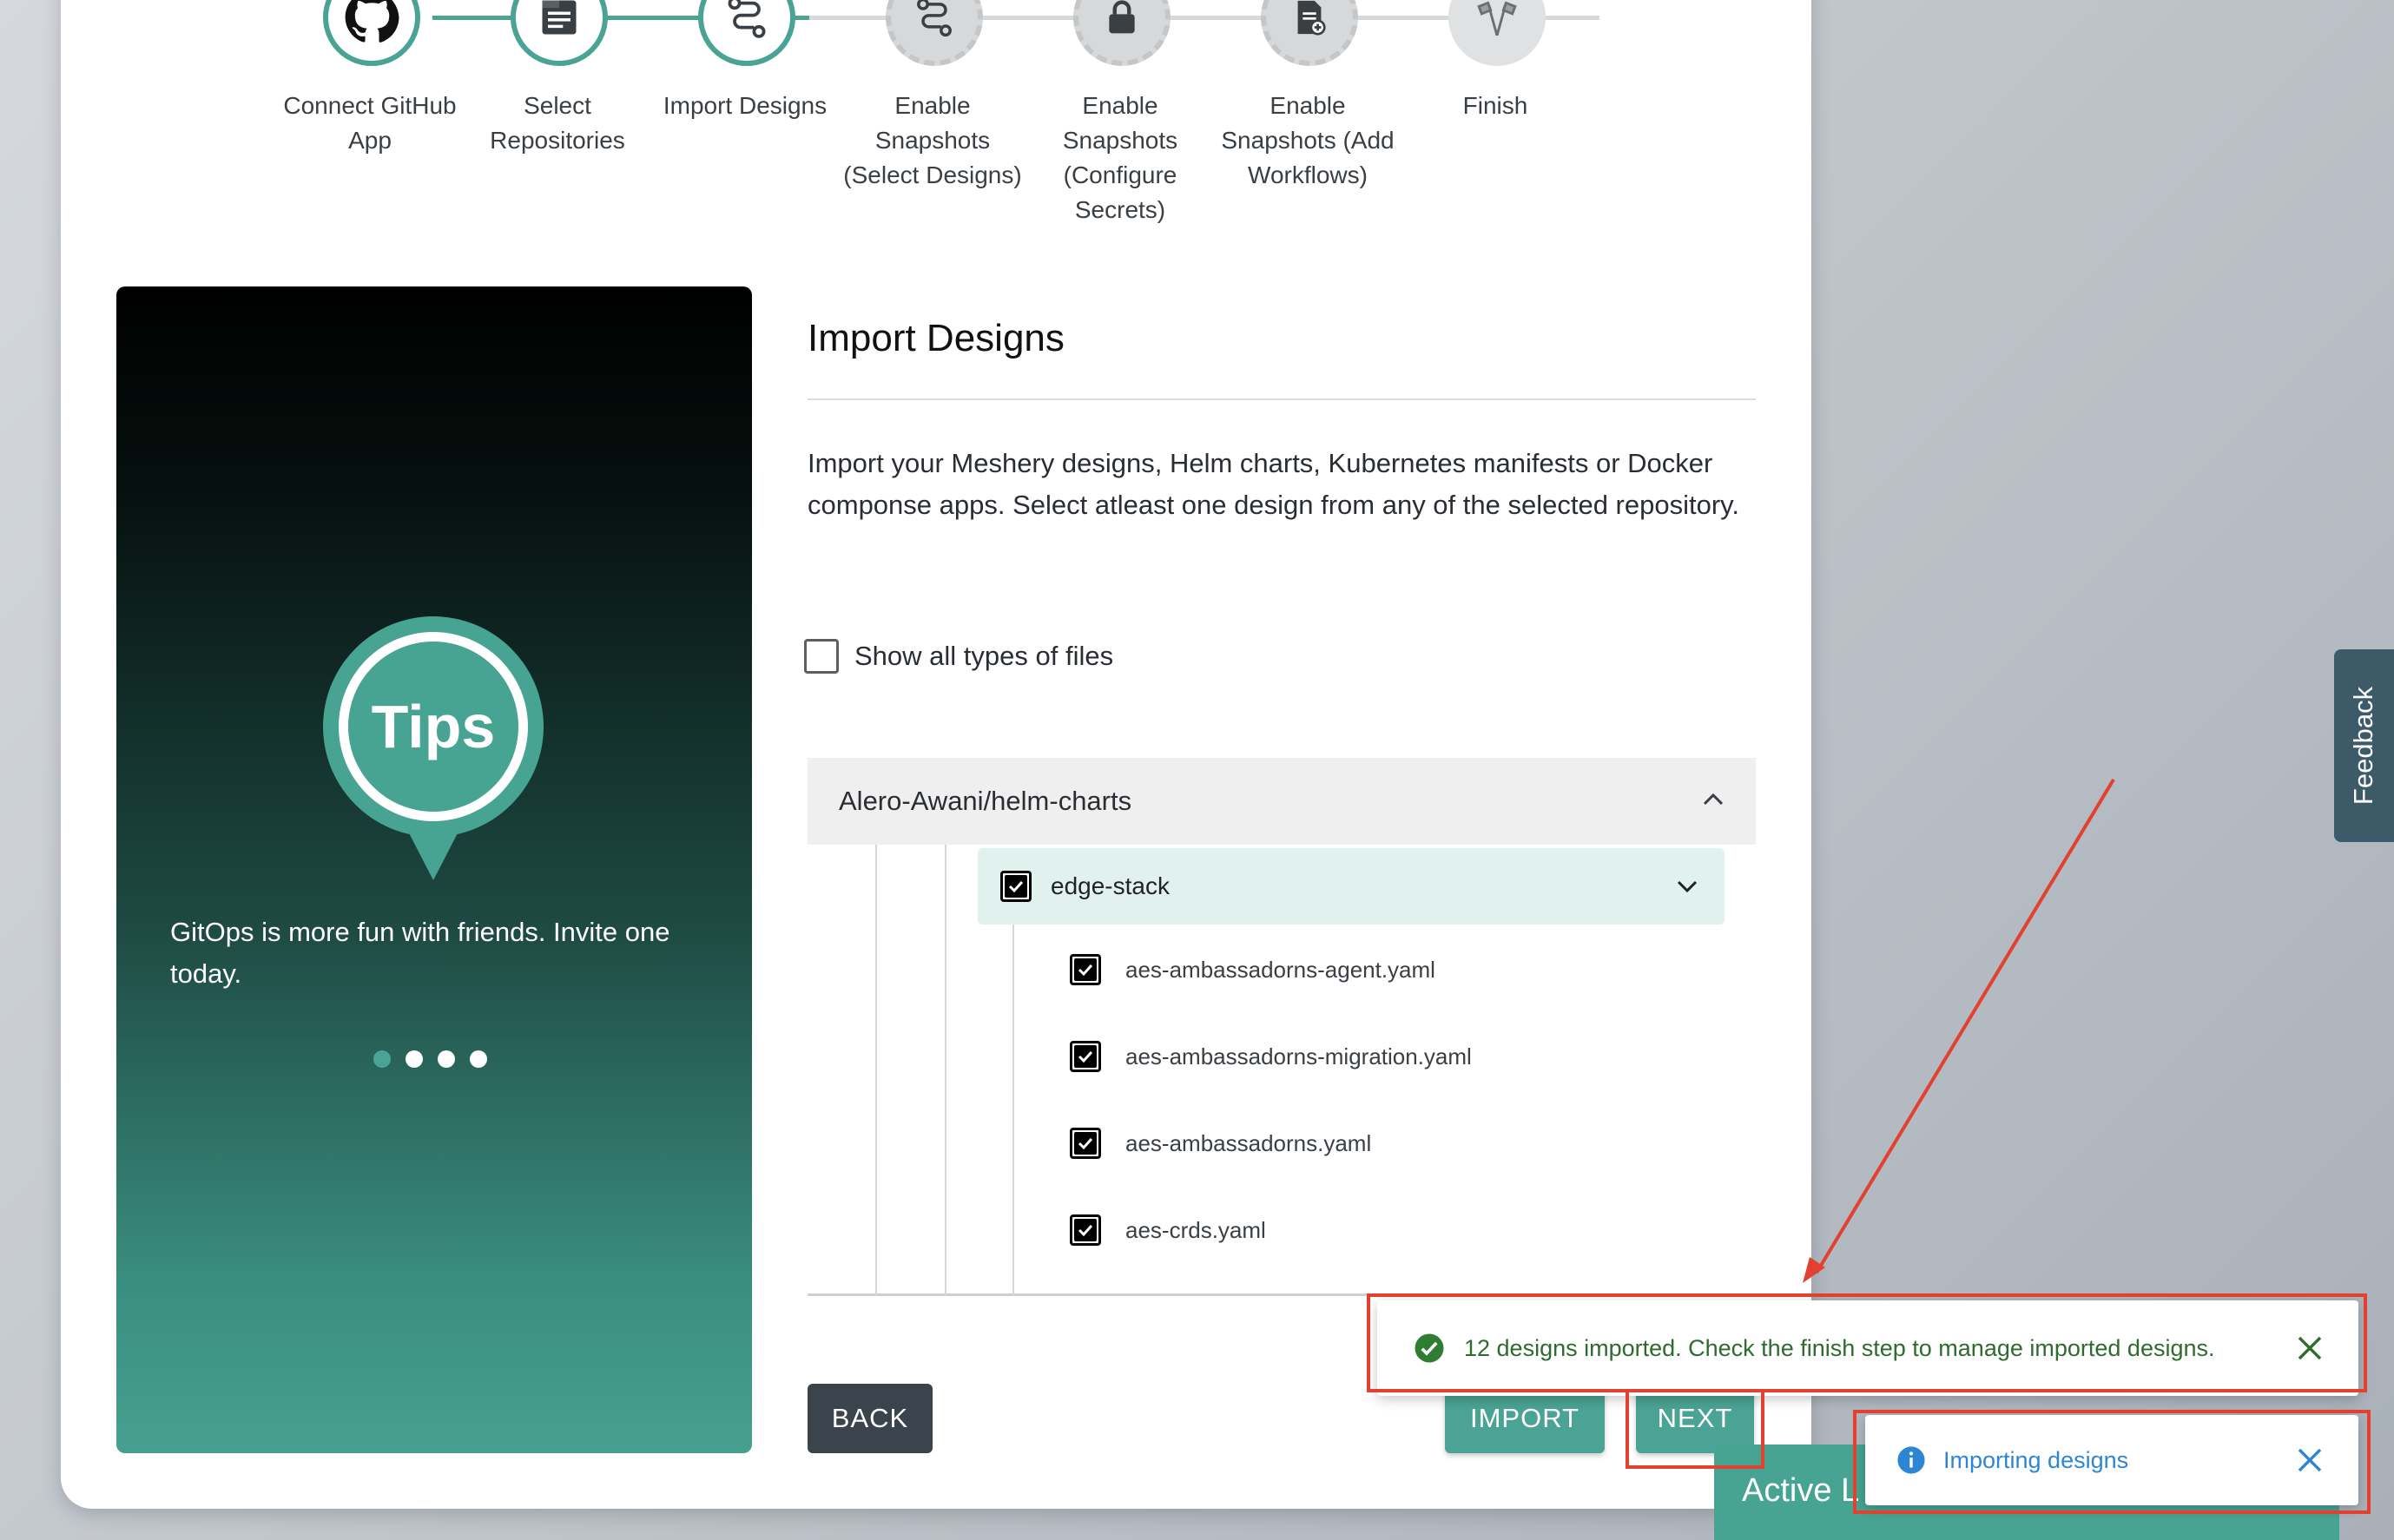  What do you see at coordinates (371, 23) in the screenshot?
I see `github-icon` at bounding box center [371, 23].